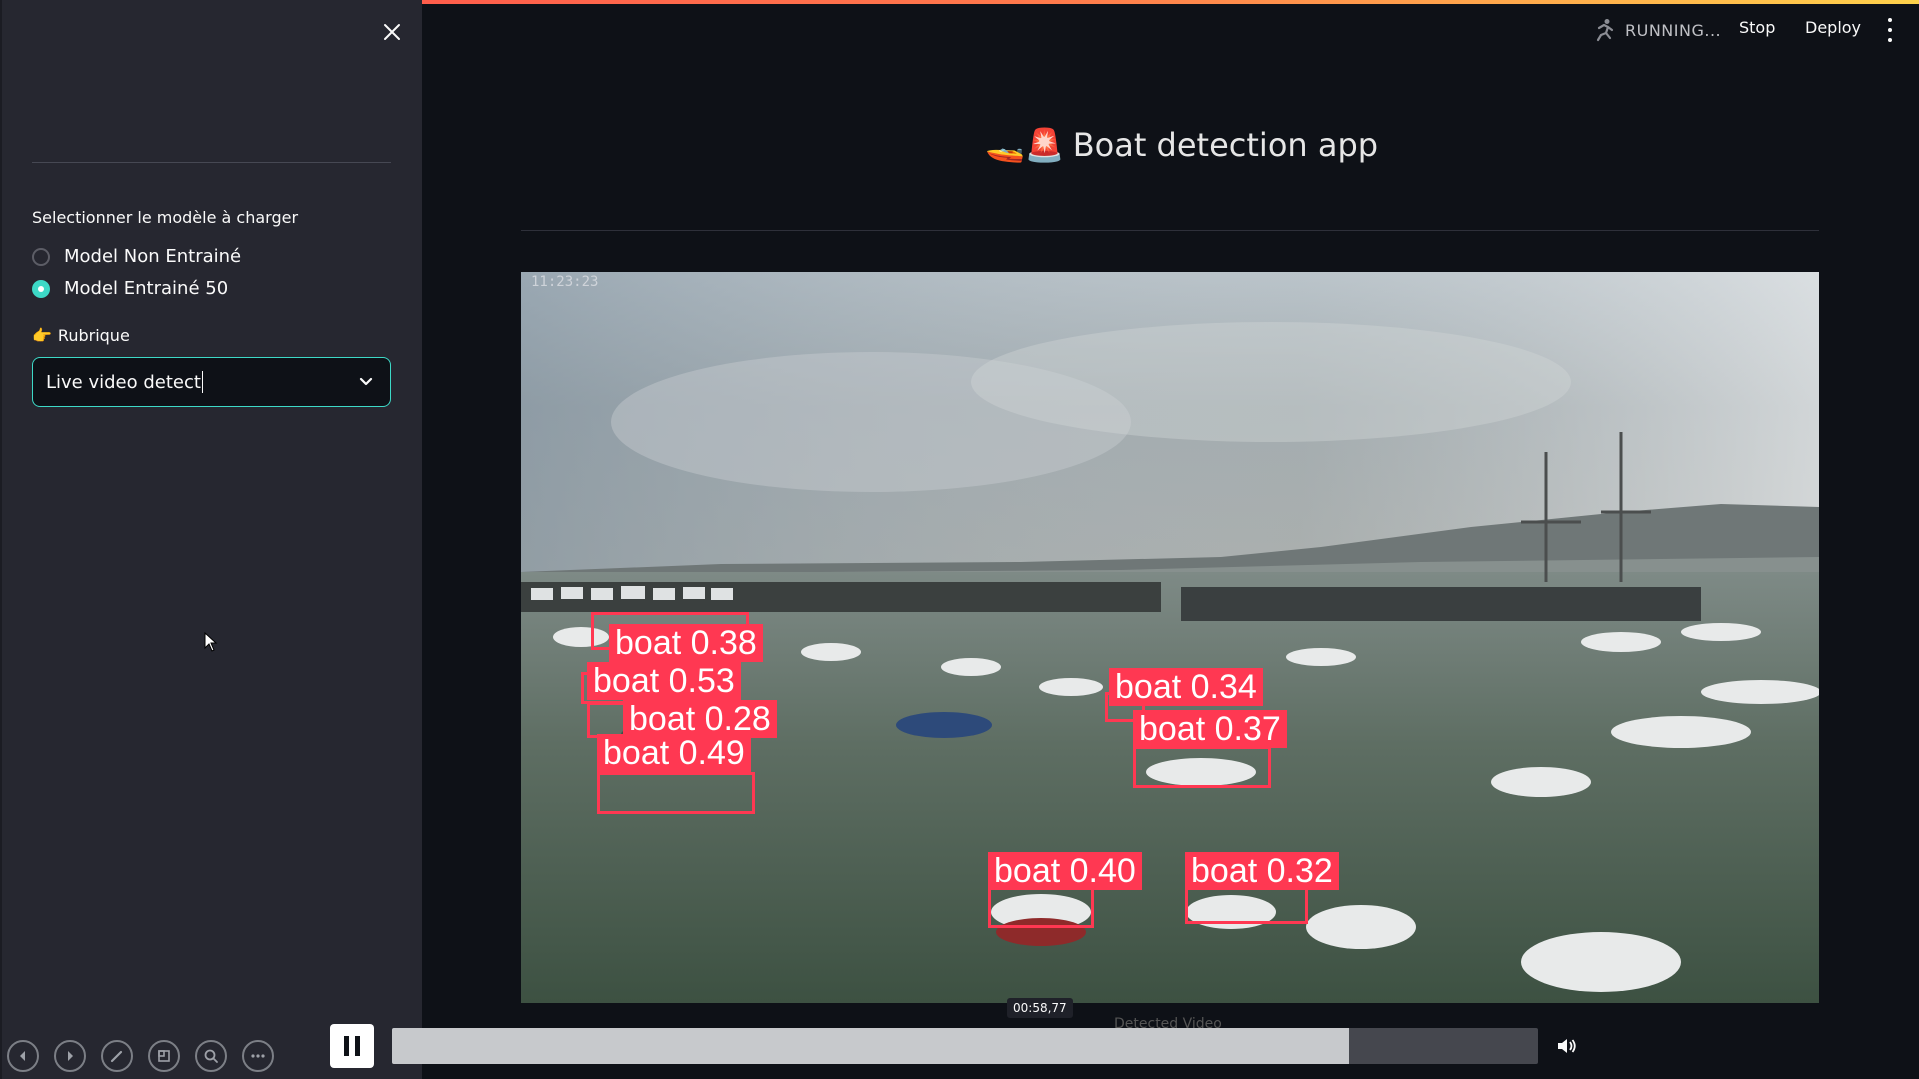 This screenshot has width=1919, height=1079. I want to click on pause-button, so click(352, 1046).